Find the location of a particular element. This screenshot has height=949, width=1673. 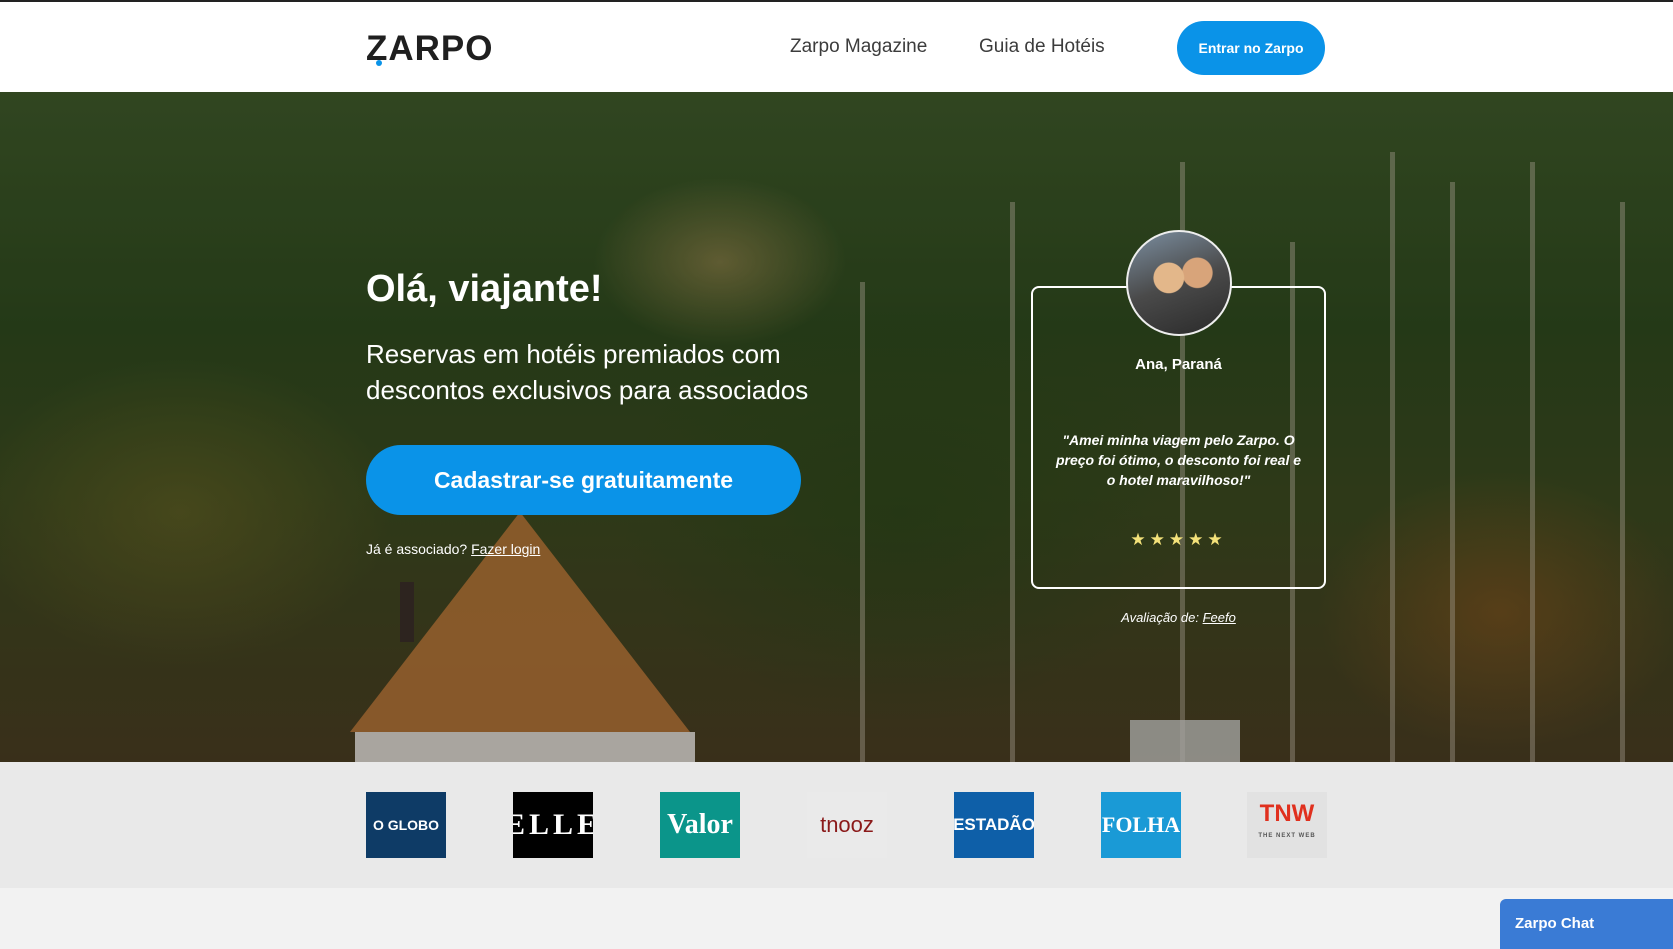

star-rating-icon: ★★★★★ is located at coordinates (1178, 540).